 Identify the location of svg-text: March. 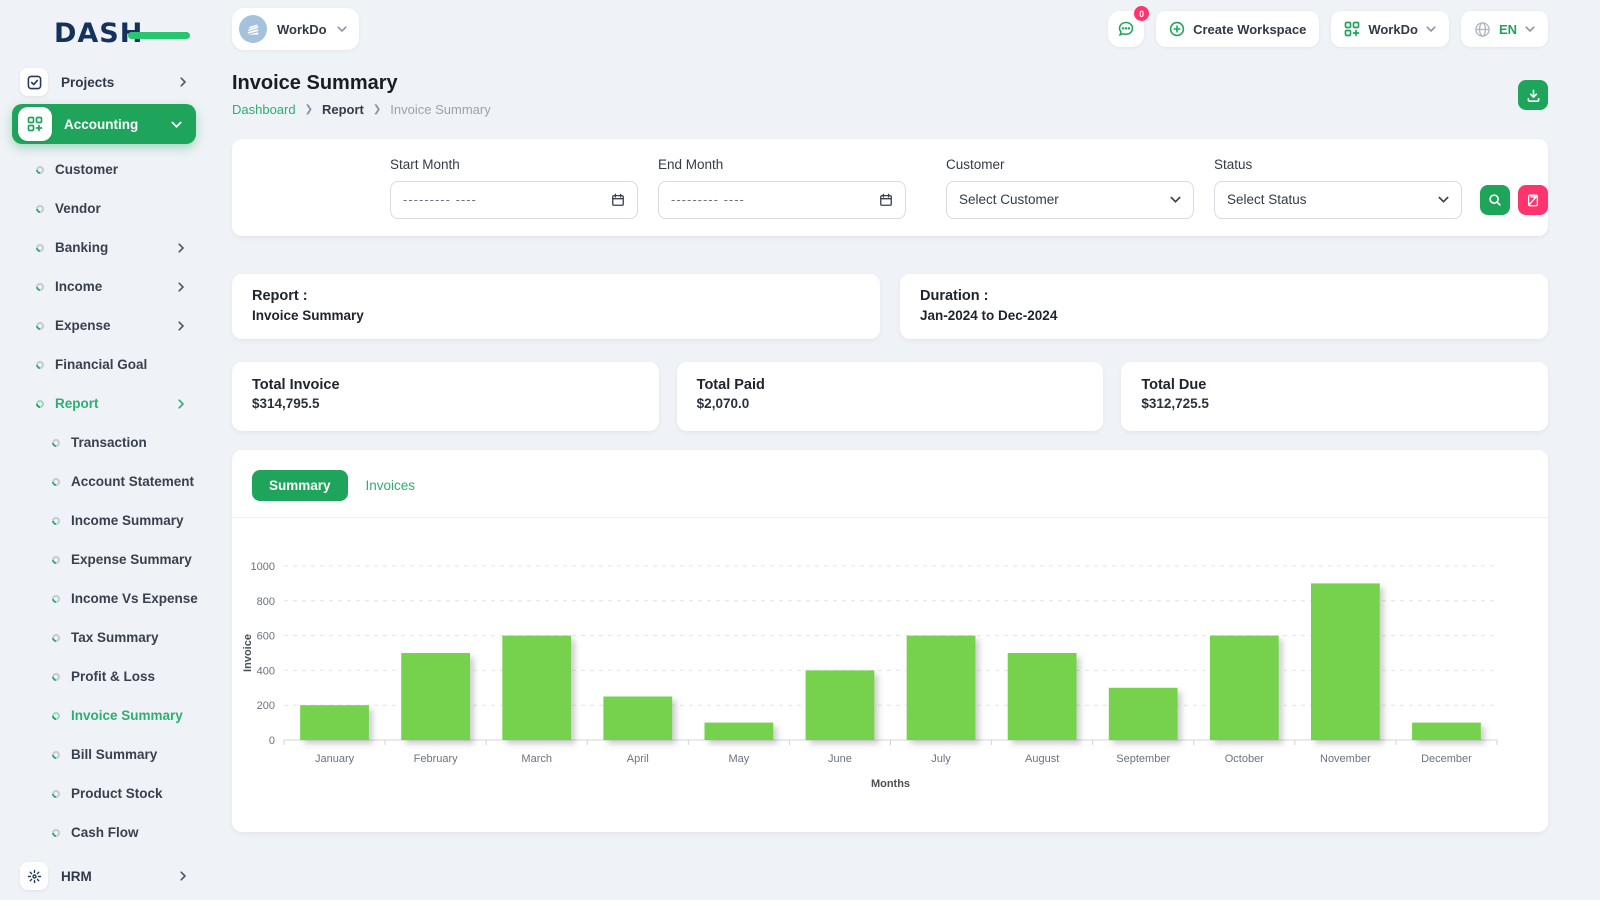
(536, 759).